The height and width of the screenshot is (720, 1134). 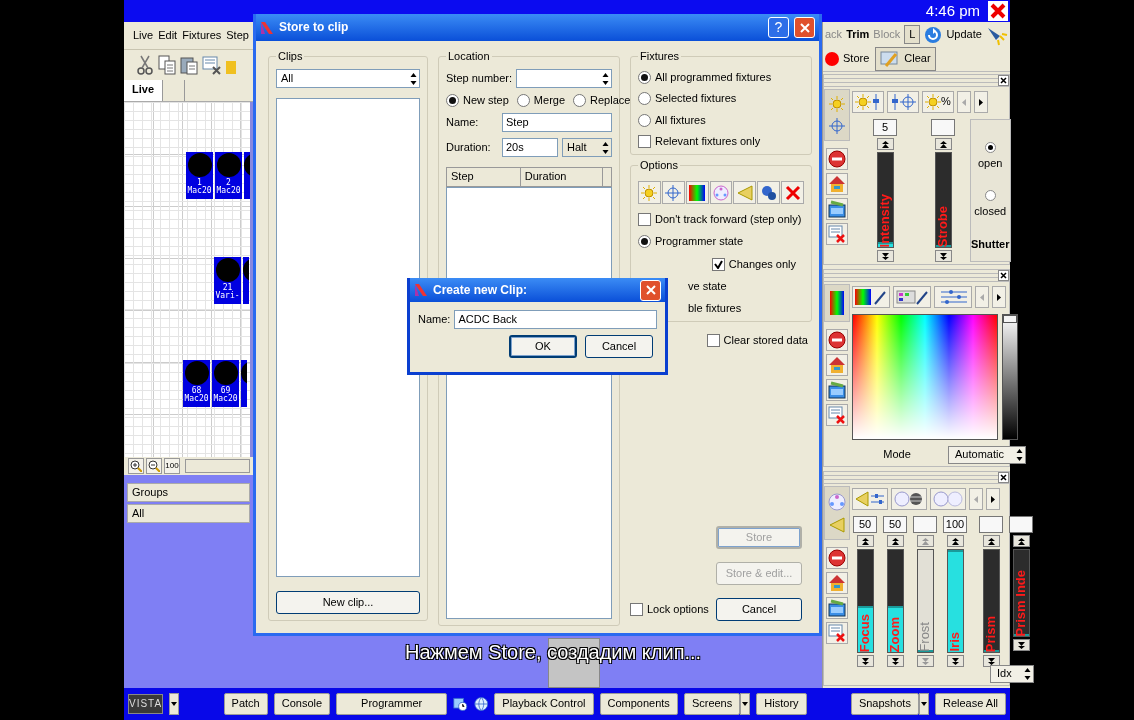 I want to click on taskbar-button: Snapshots, so click(x=884, y=704).